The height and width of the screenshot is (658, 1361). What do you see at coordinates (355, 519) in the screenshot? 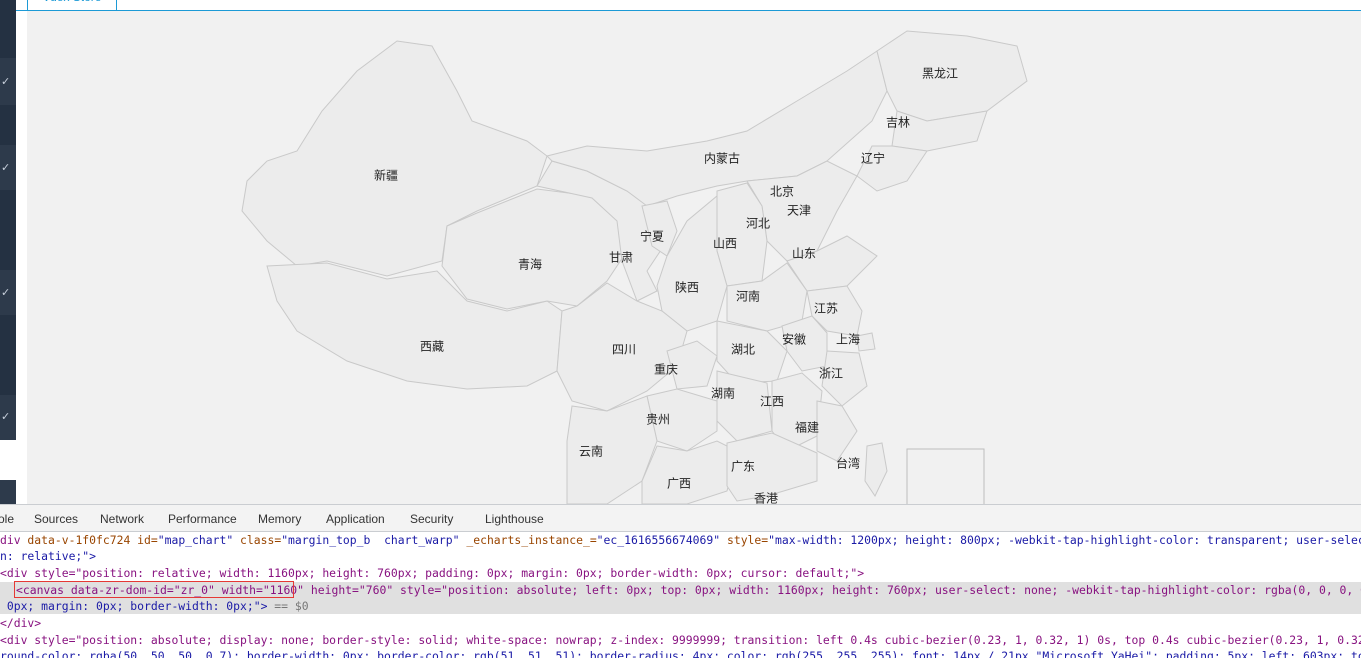
I see `tab-application: Application` at bounding box center [355, 519].